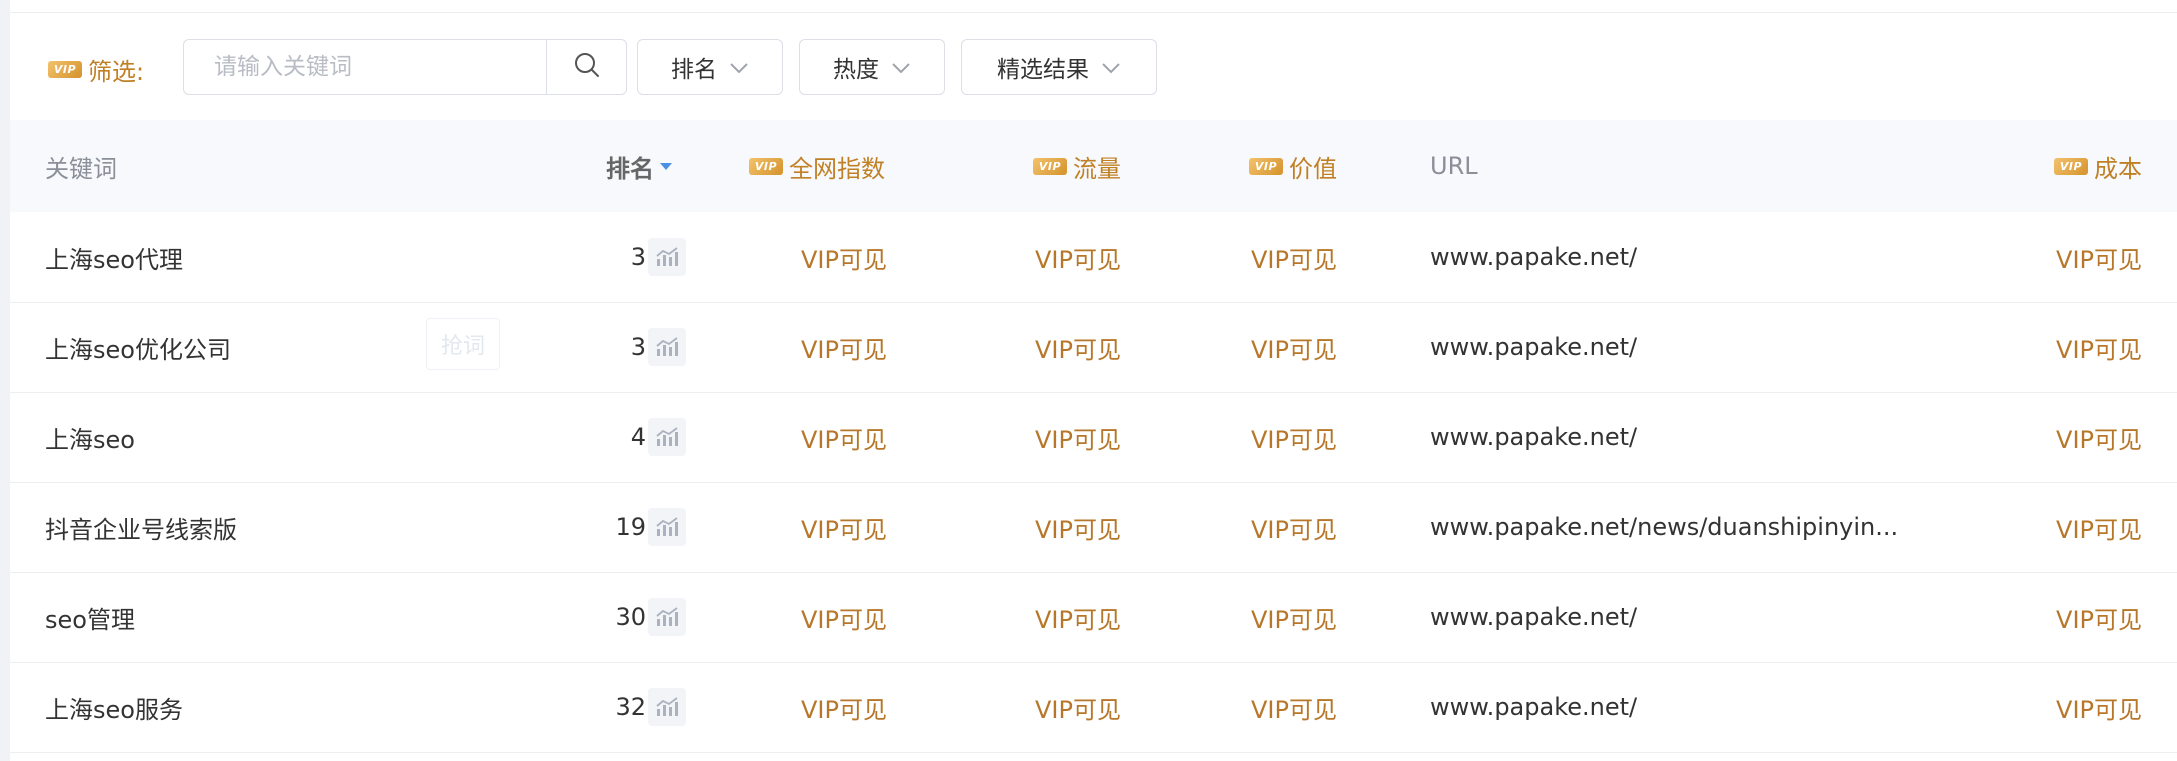  What do you see at coordinates (90, 437) in the screenshot?
I see `keyword-cell: 上海seo` at bounding box center [90, 437].